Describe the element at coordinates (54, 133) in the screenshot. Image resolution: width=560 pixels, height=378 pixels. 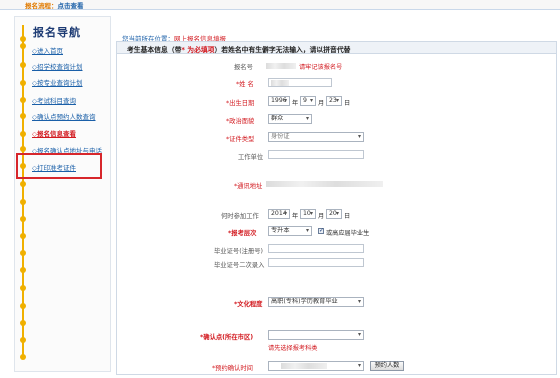
I see `sidebar-item-signup-info: ◇报名信息查看` at that location.